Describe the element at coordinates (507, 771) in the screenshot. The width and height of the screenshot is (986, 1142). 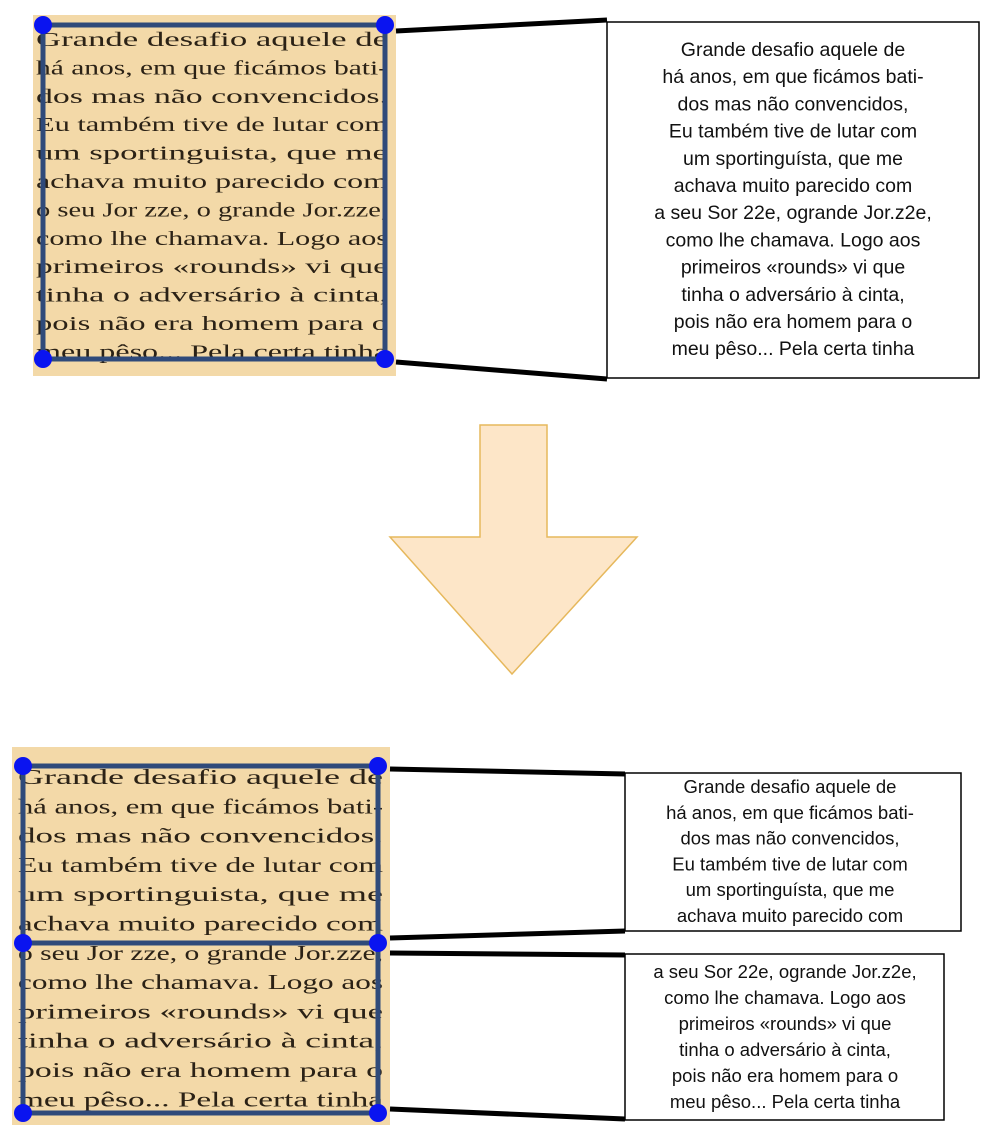
I see `connector-b1-upper` at that location.